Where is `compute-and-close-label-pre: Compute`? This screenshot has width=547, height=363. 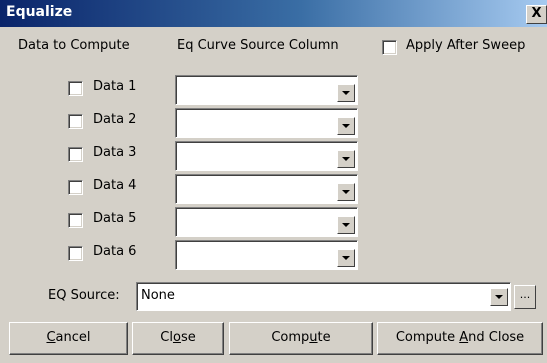
compute-and-close-label-pre: Compute is located at coordinates (427, 337).